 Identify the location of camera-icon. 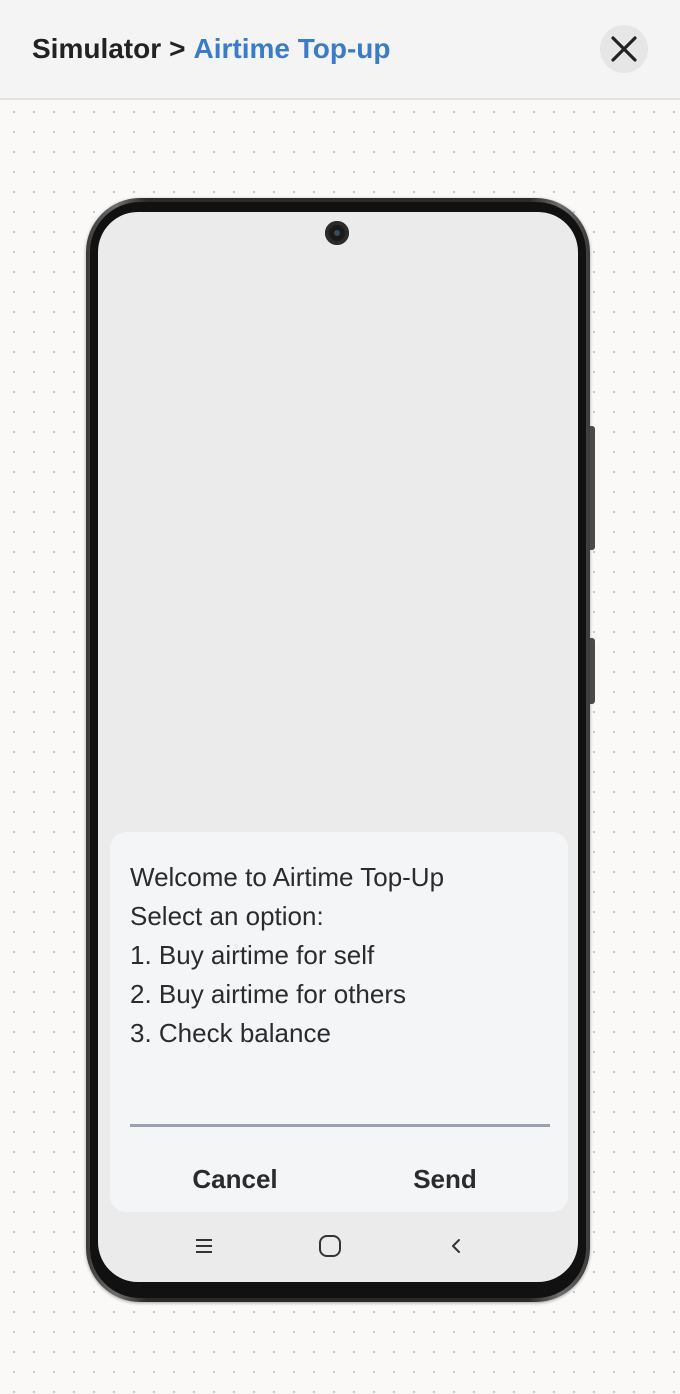
(337, 233).